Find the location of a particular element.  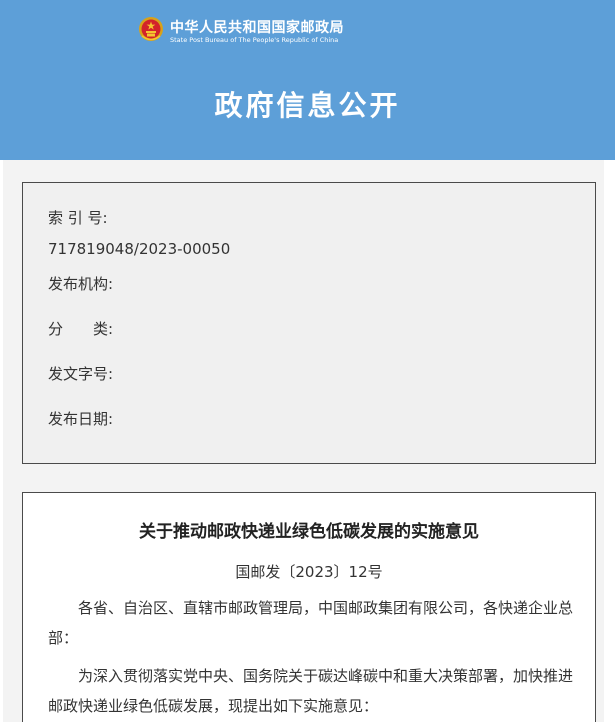

logo-org-name-cn: 中华人民共和国国家邮政局 is located at coordinates (257, 28).